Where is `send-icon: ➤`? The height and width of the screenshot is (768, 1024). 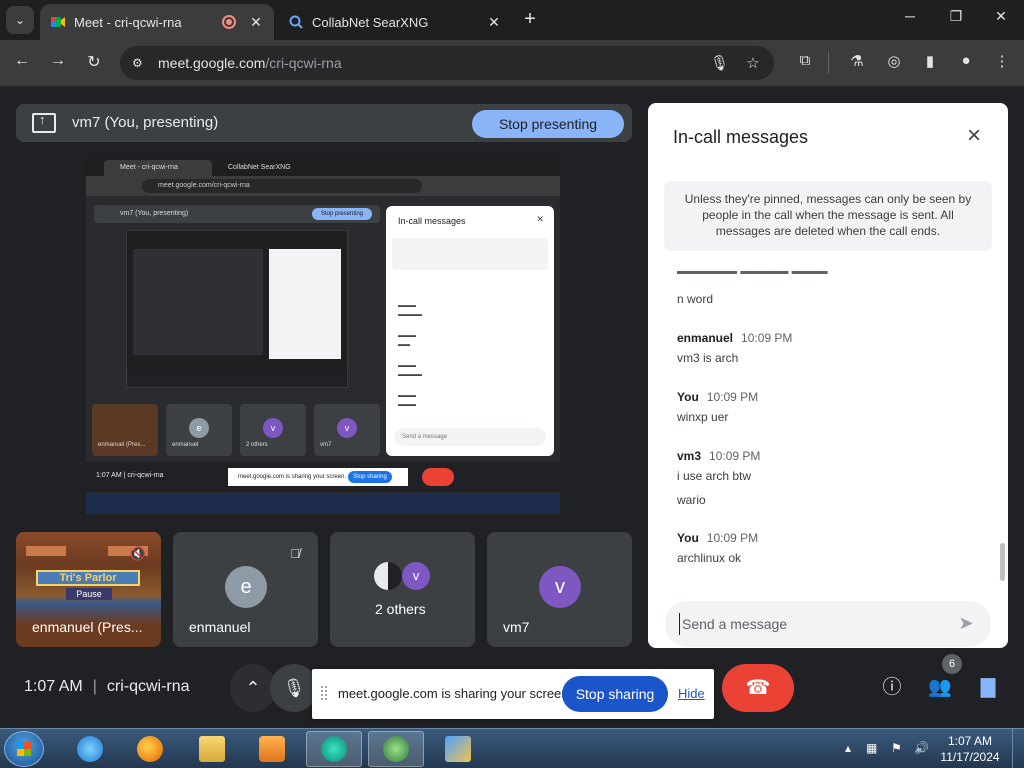 send-icon: ➤ is located at coordinates (966, 624).